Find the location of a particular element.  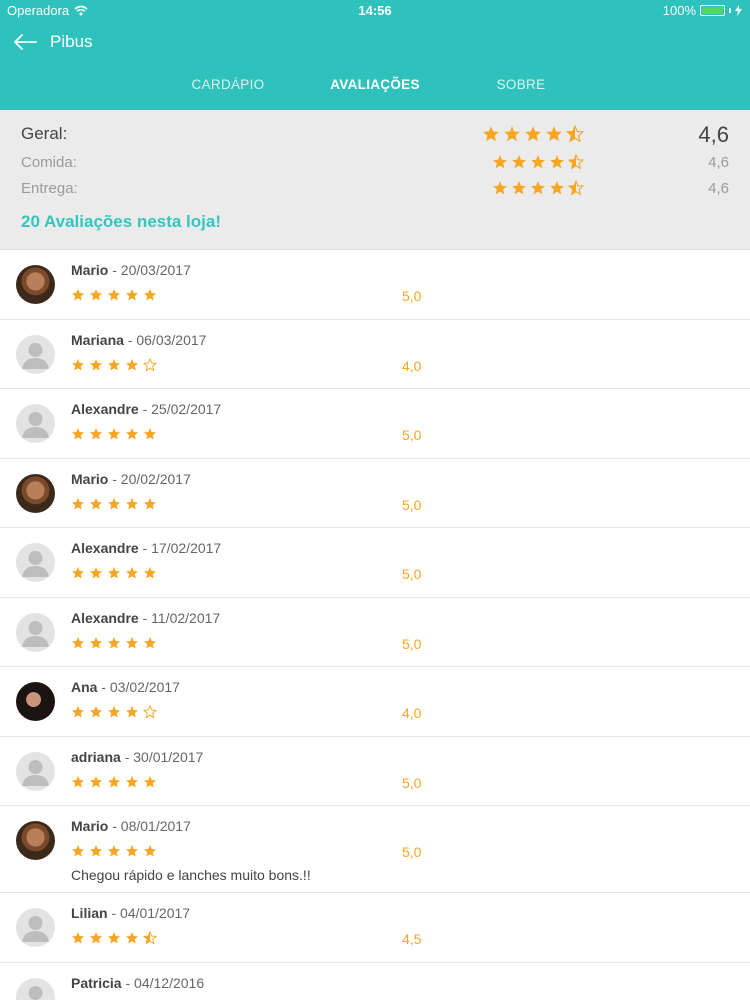

reviewer-name: Patricia is located at coordinates (96, 982).